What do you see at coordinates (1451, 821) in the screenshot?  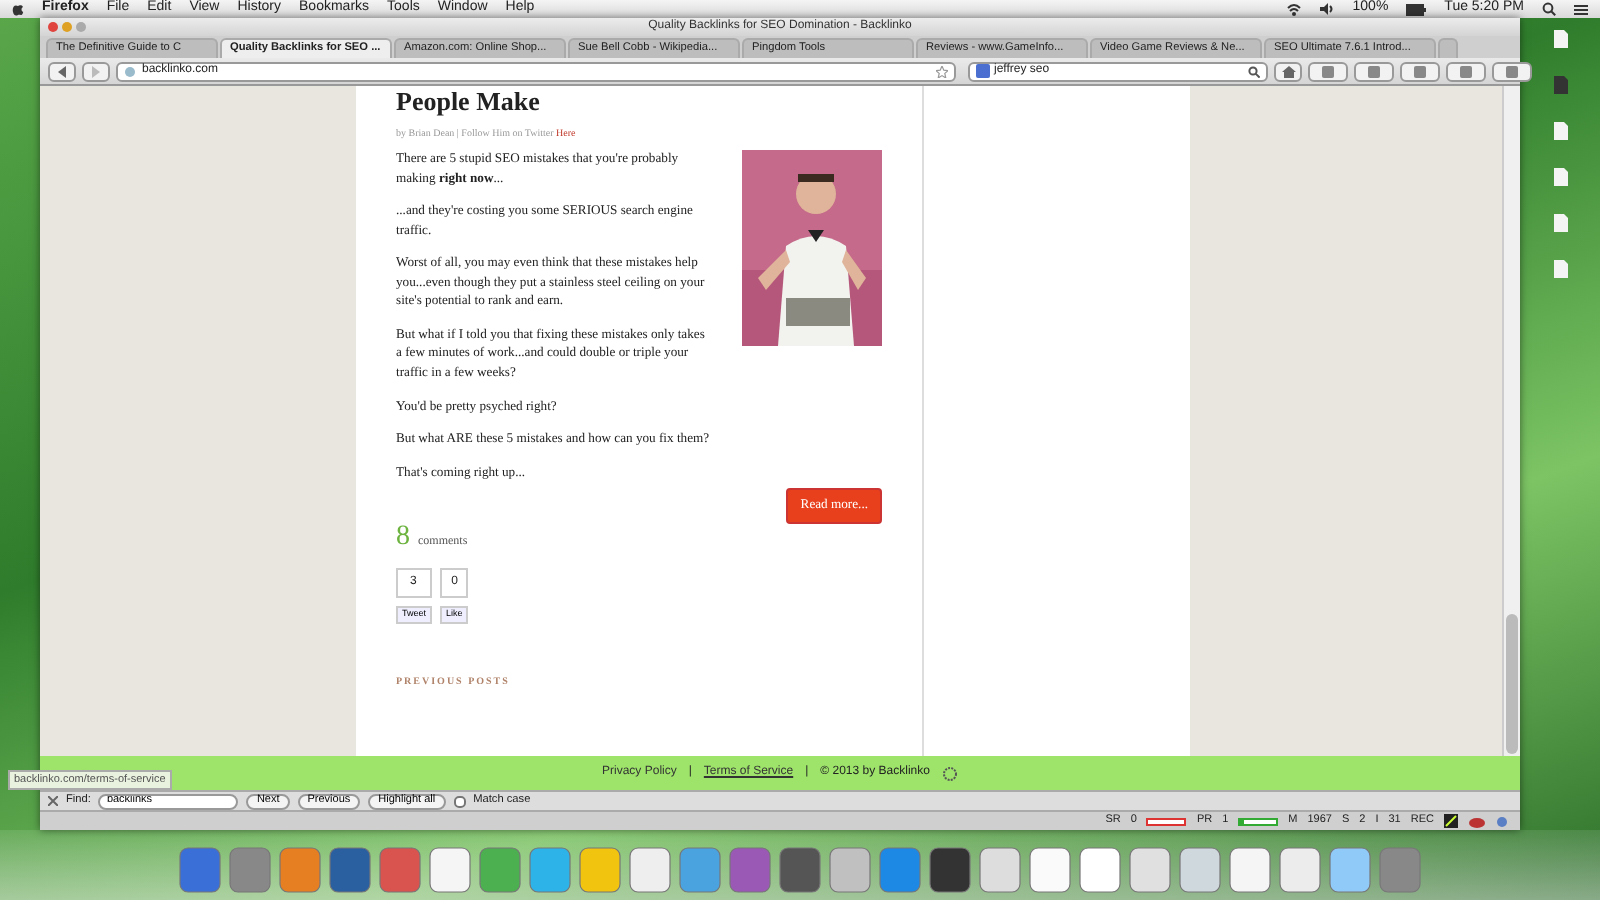 I see `addon-icon` at bounding box center [1451, 821].